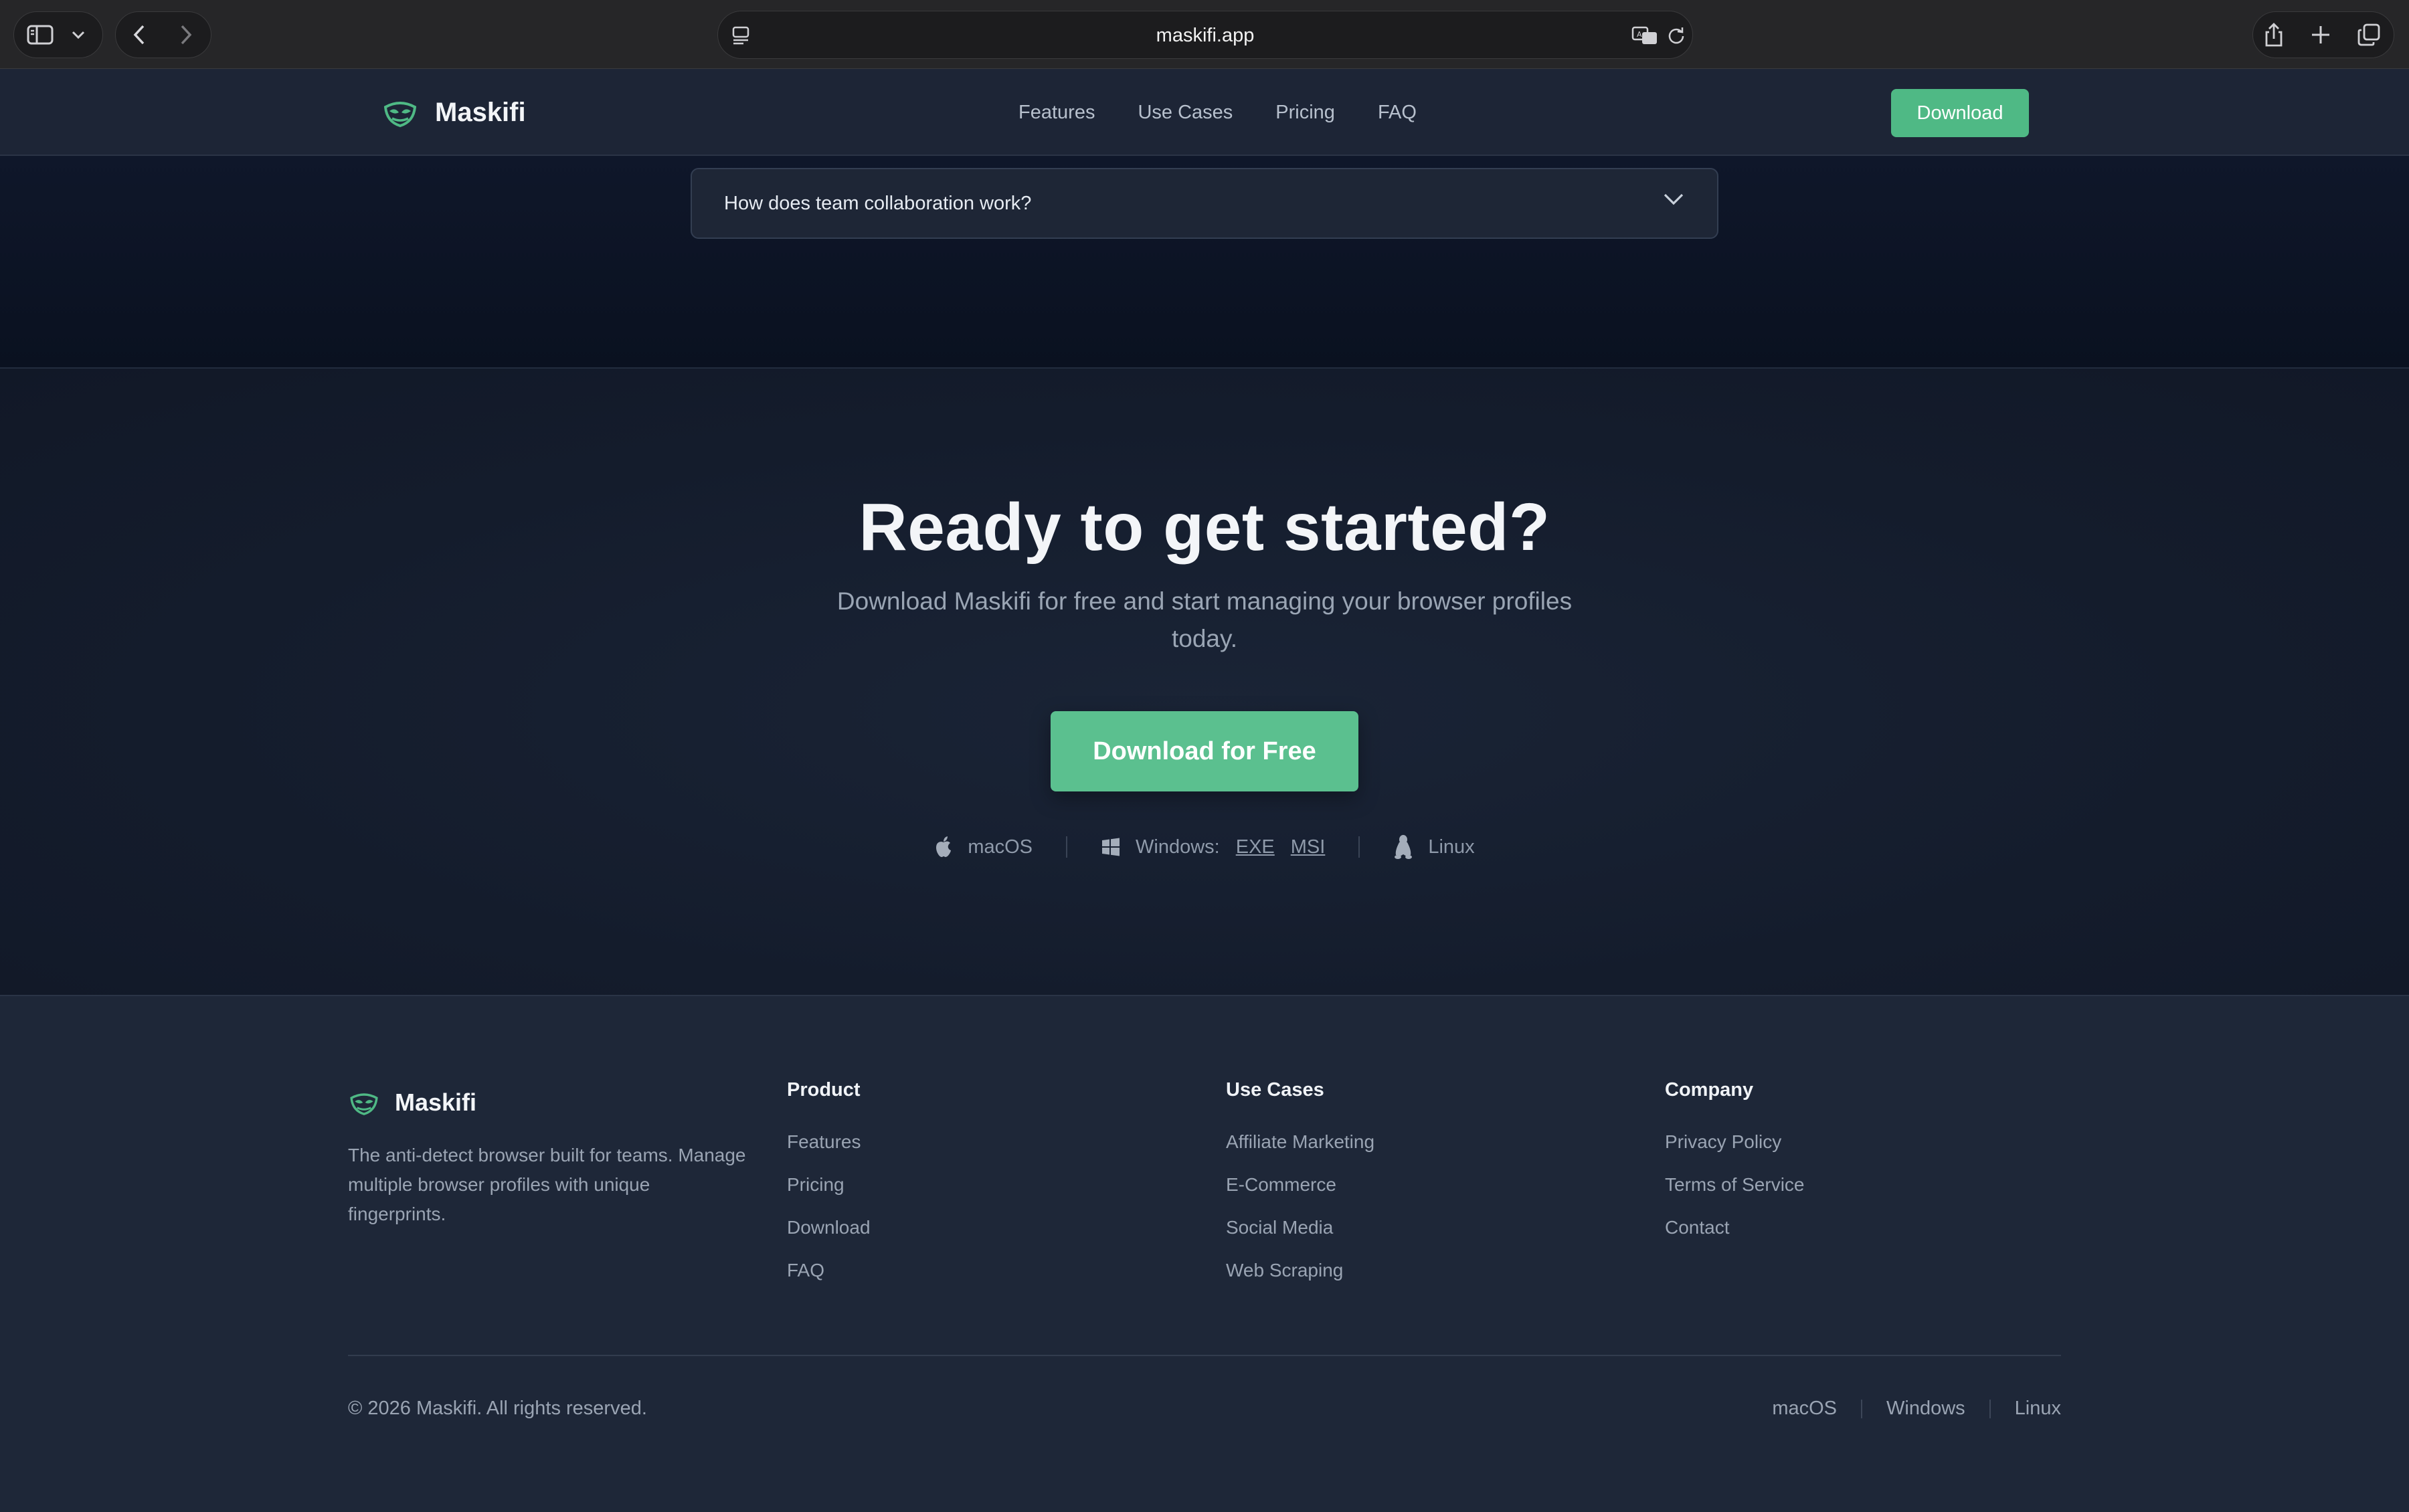 This screenshot has width=2409, height=1512. I want to click on footer-link-privacy-policy: Privacy Policy, so click(1735, 1152).